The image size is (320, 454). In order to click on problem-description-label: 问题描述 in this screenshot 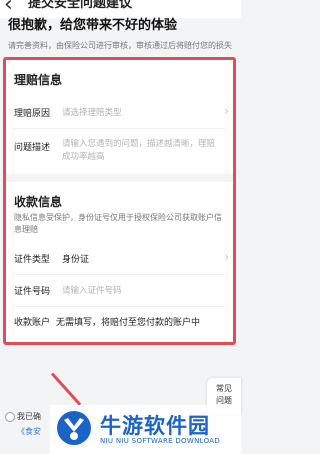, I will do `click(32, 148)`.